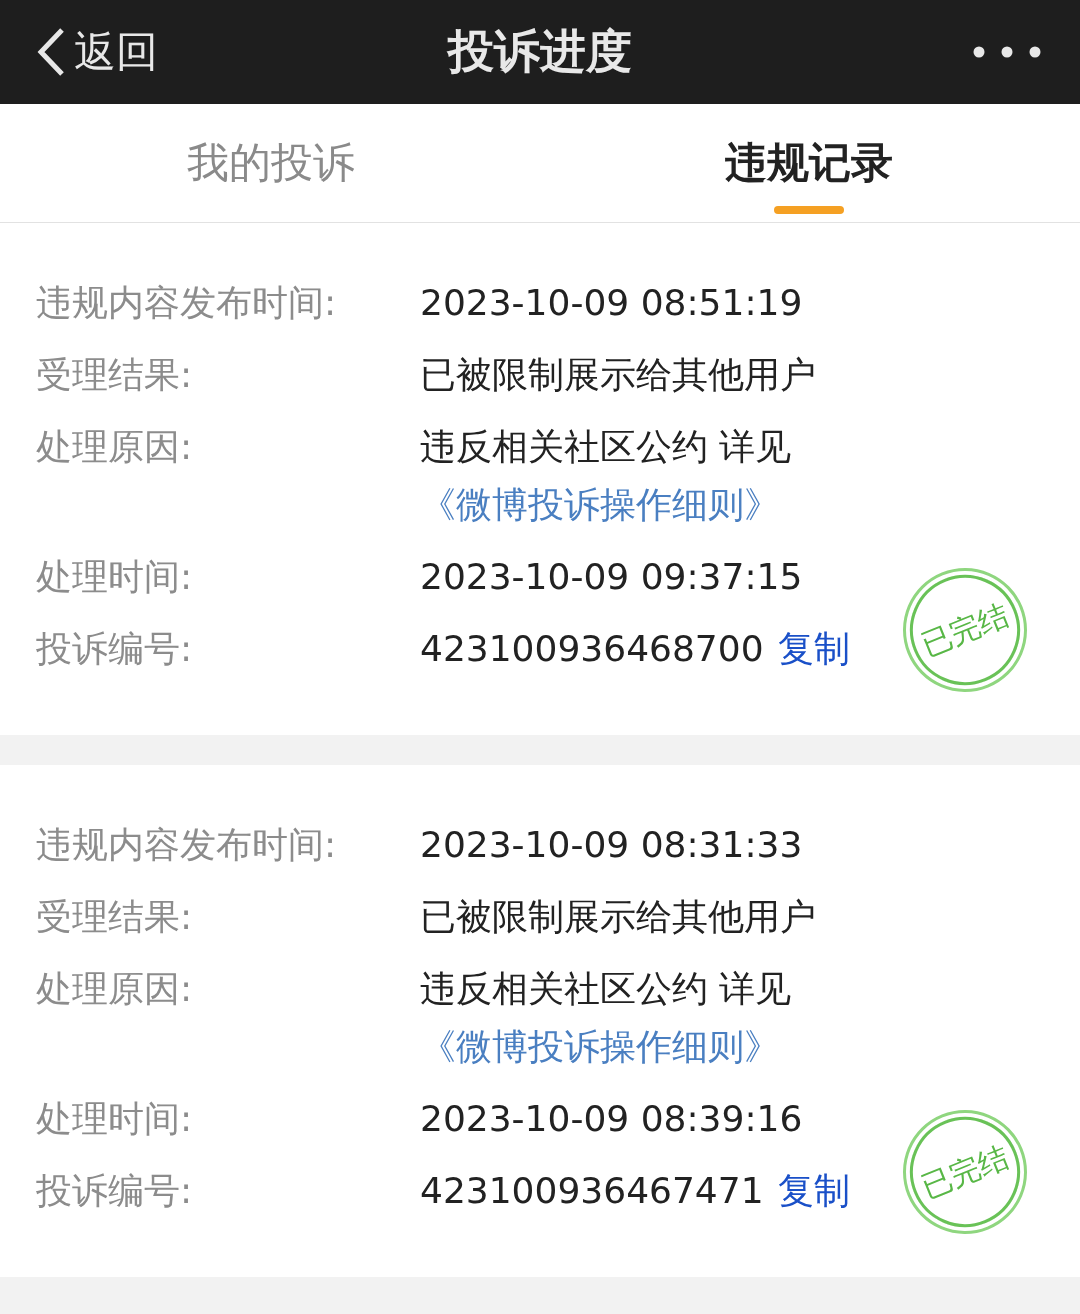 The image size is (1080, 1314). I want to click on back-chevron-icon, so click(51, 52).